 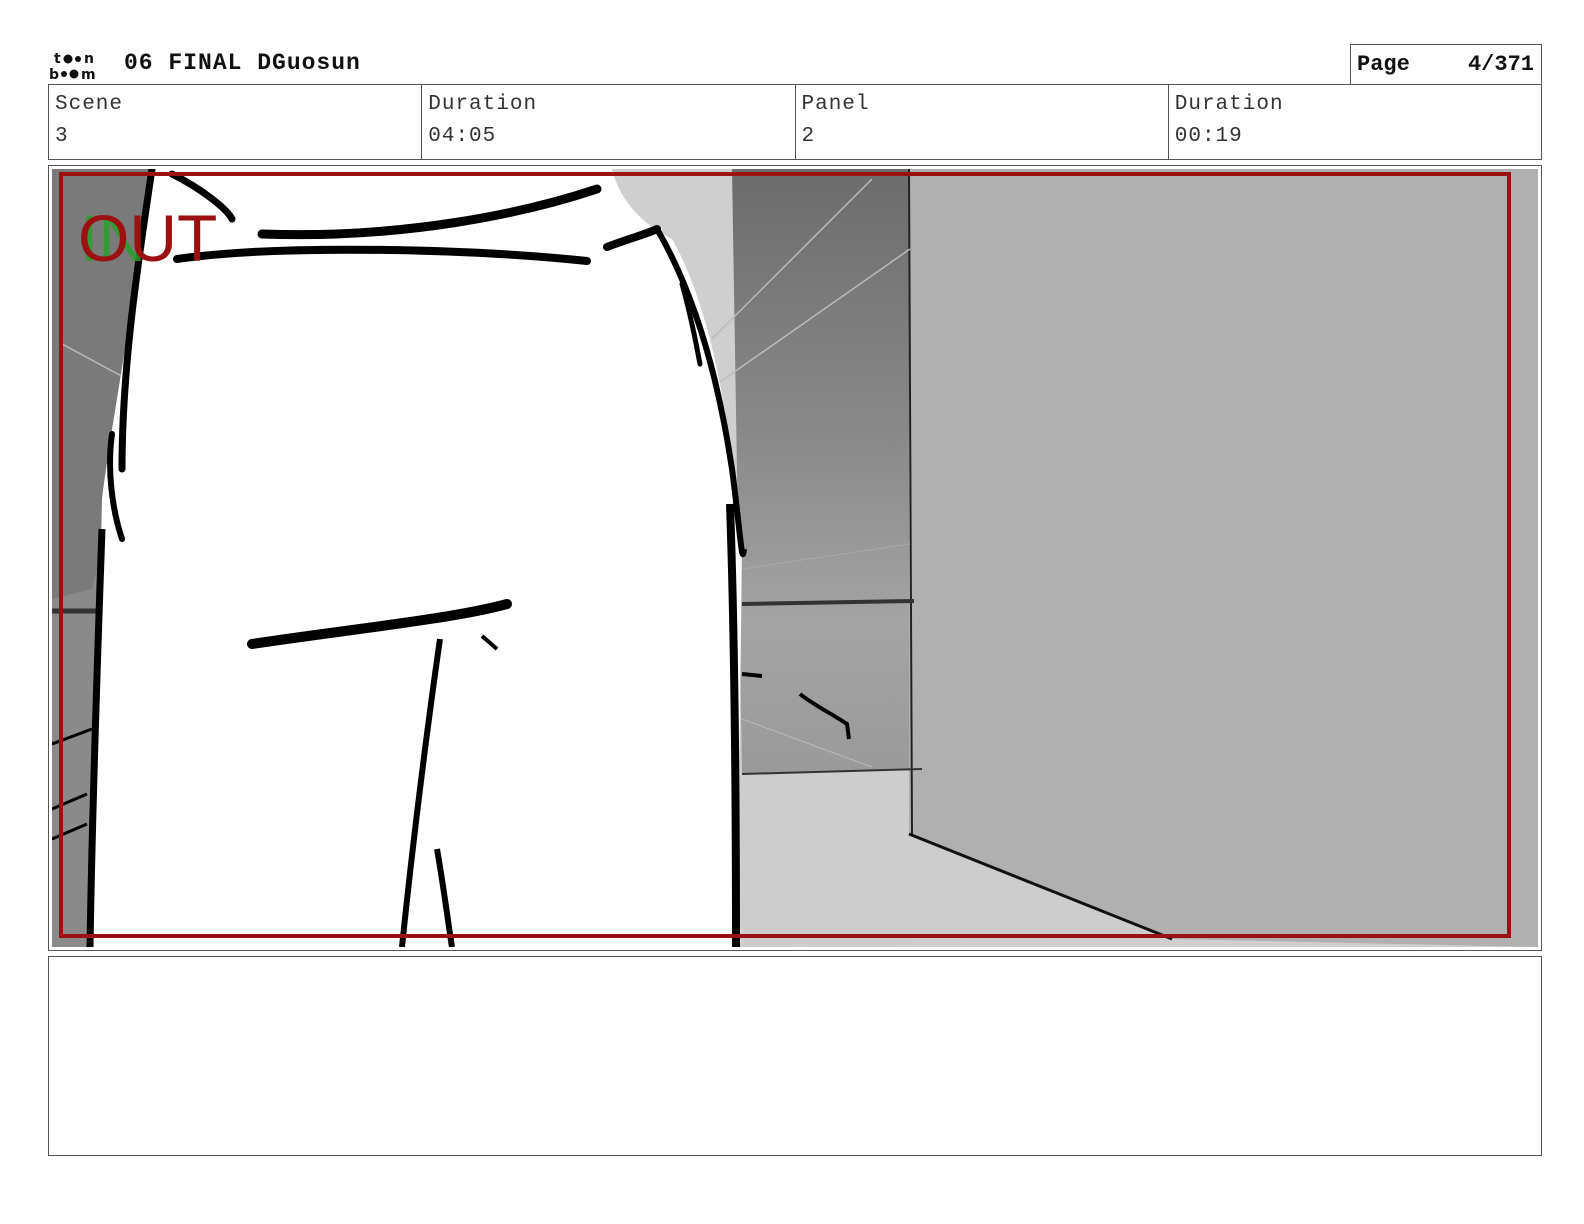 I want to click on scene-label: Scene, so click(x=89, y=104).